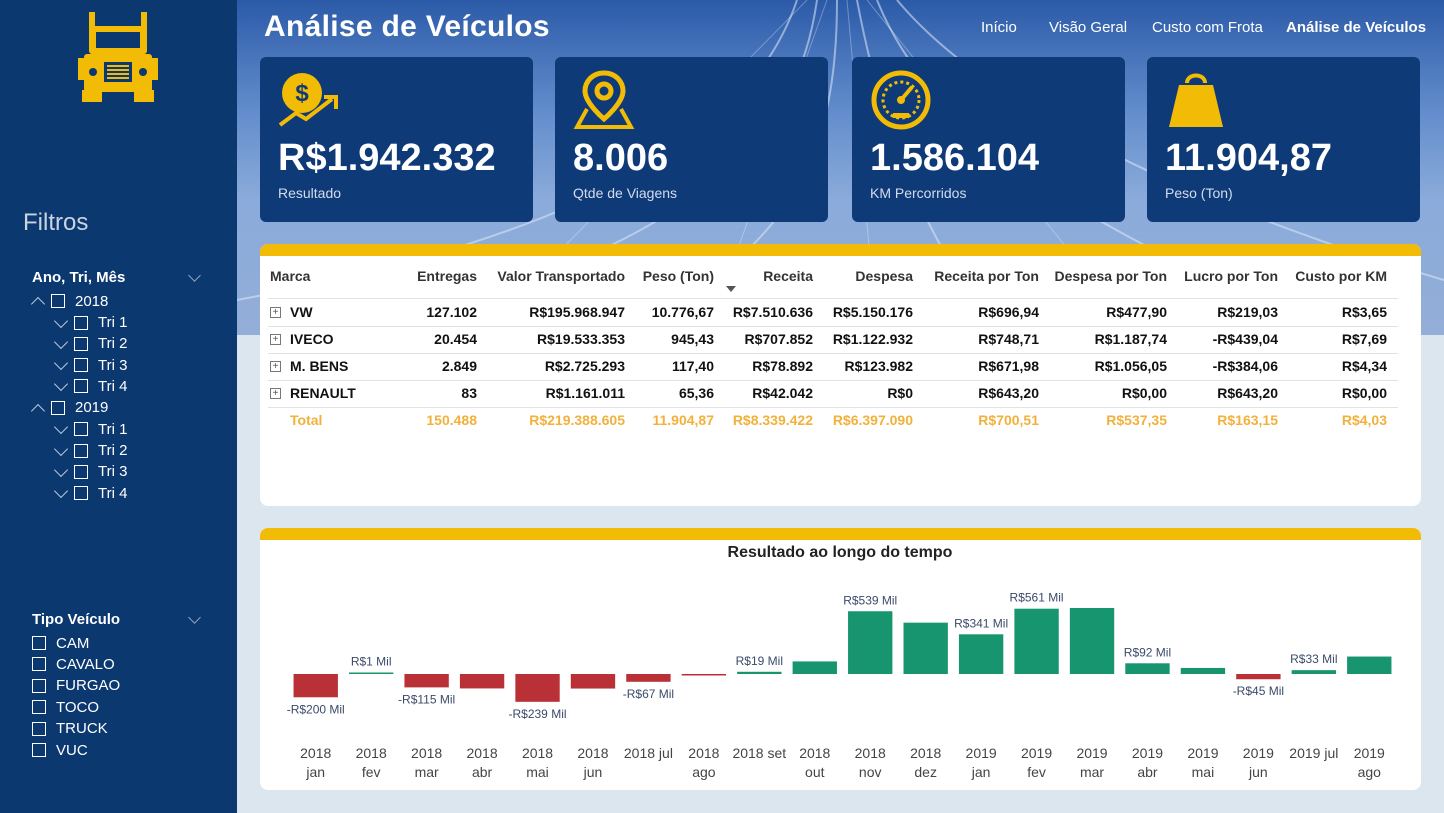 Image resolution: width=1444 pixels, height=813 pixels. I want to click on nav-inicio: Início, so click(999, 27).